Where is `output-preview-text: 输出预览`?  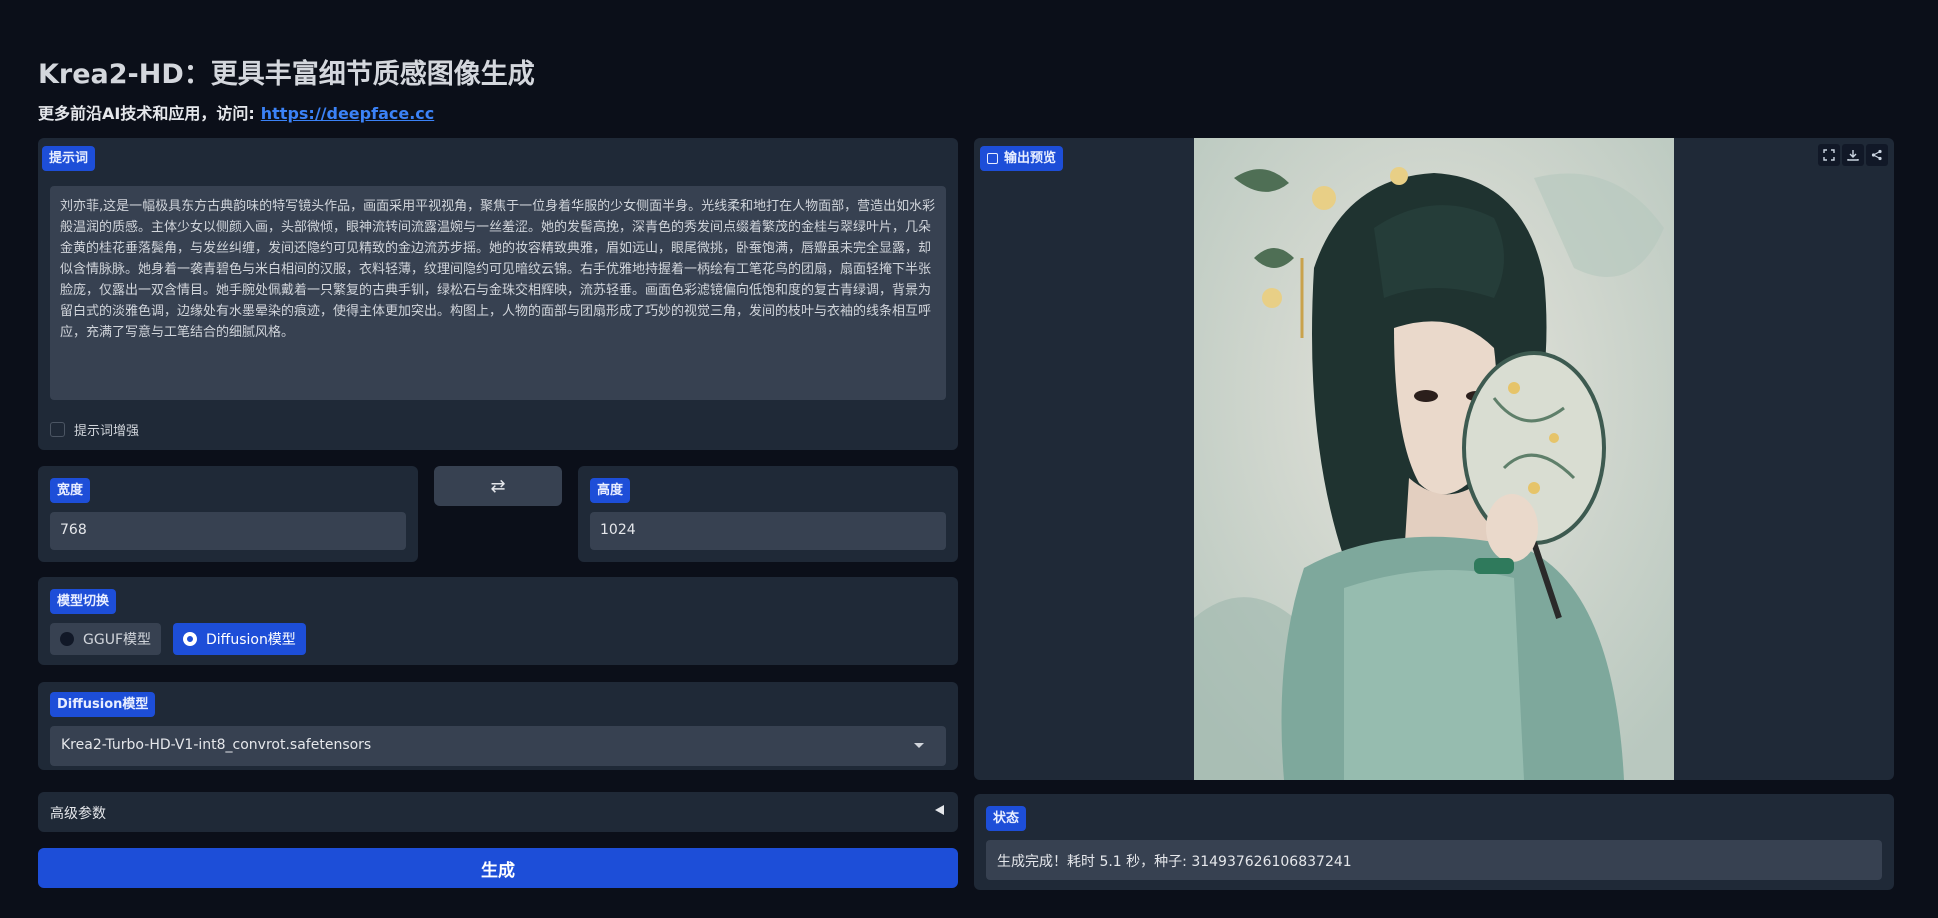
output-preview-text: 输出预览 is located at coordinates (1030, 158).